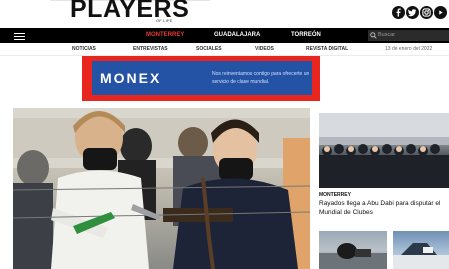 The width and height of the screenshot is (449, 269). Describe the element at coordinates (20, 35) in the screenshot. I see `menu-hamburger-icon` at that location.